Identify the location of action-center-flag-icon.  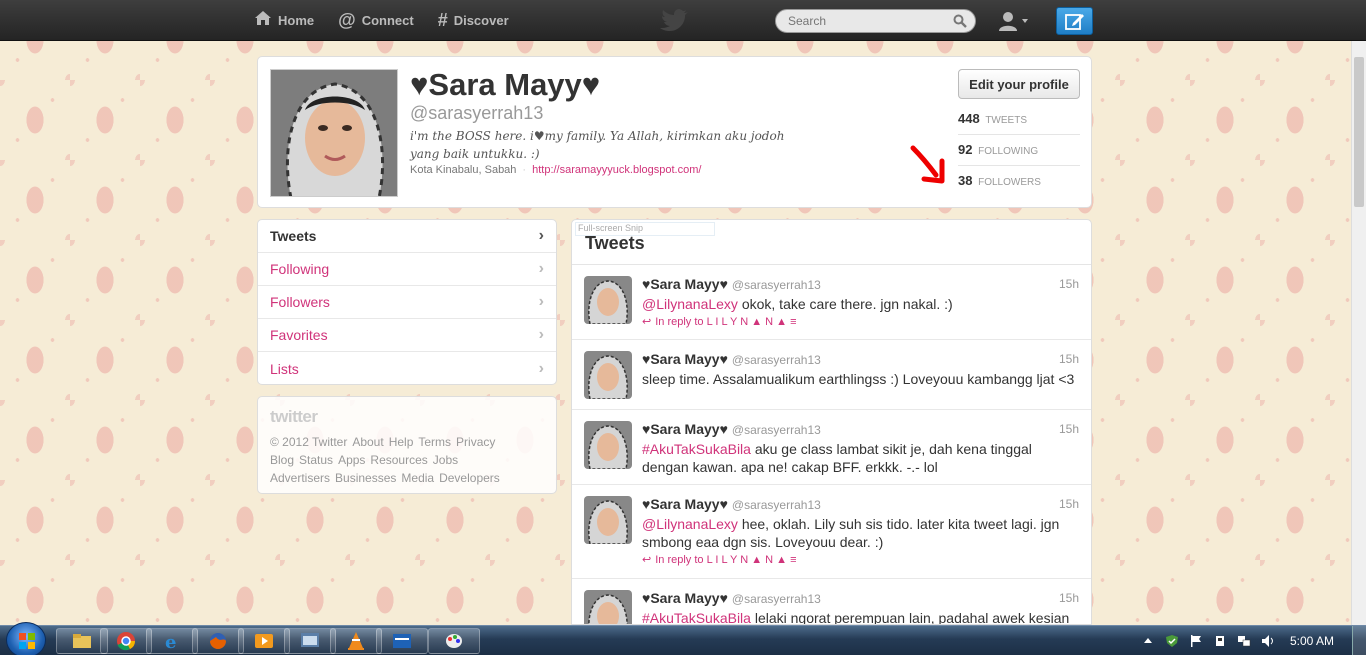
(1196, 641).